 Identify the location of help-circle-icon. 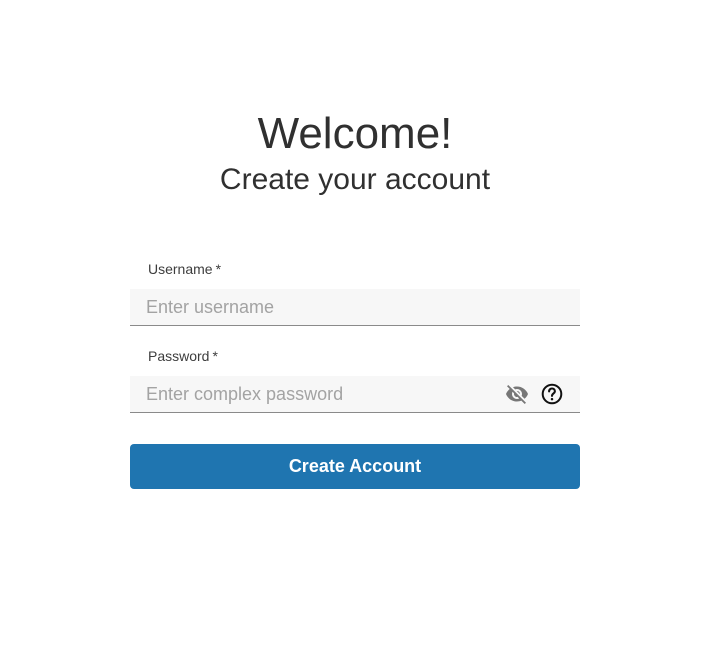
(552, 394).